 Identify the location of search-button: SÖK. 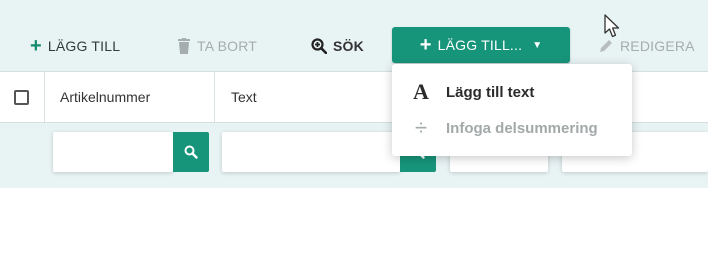
(337, 46).